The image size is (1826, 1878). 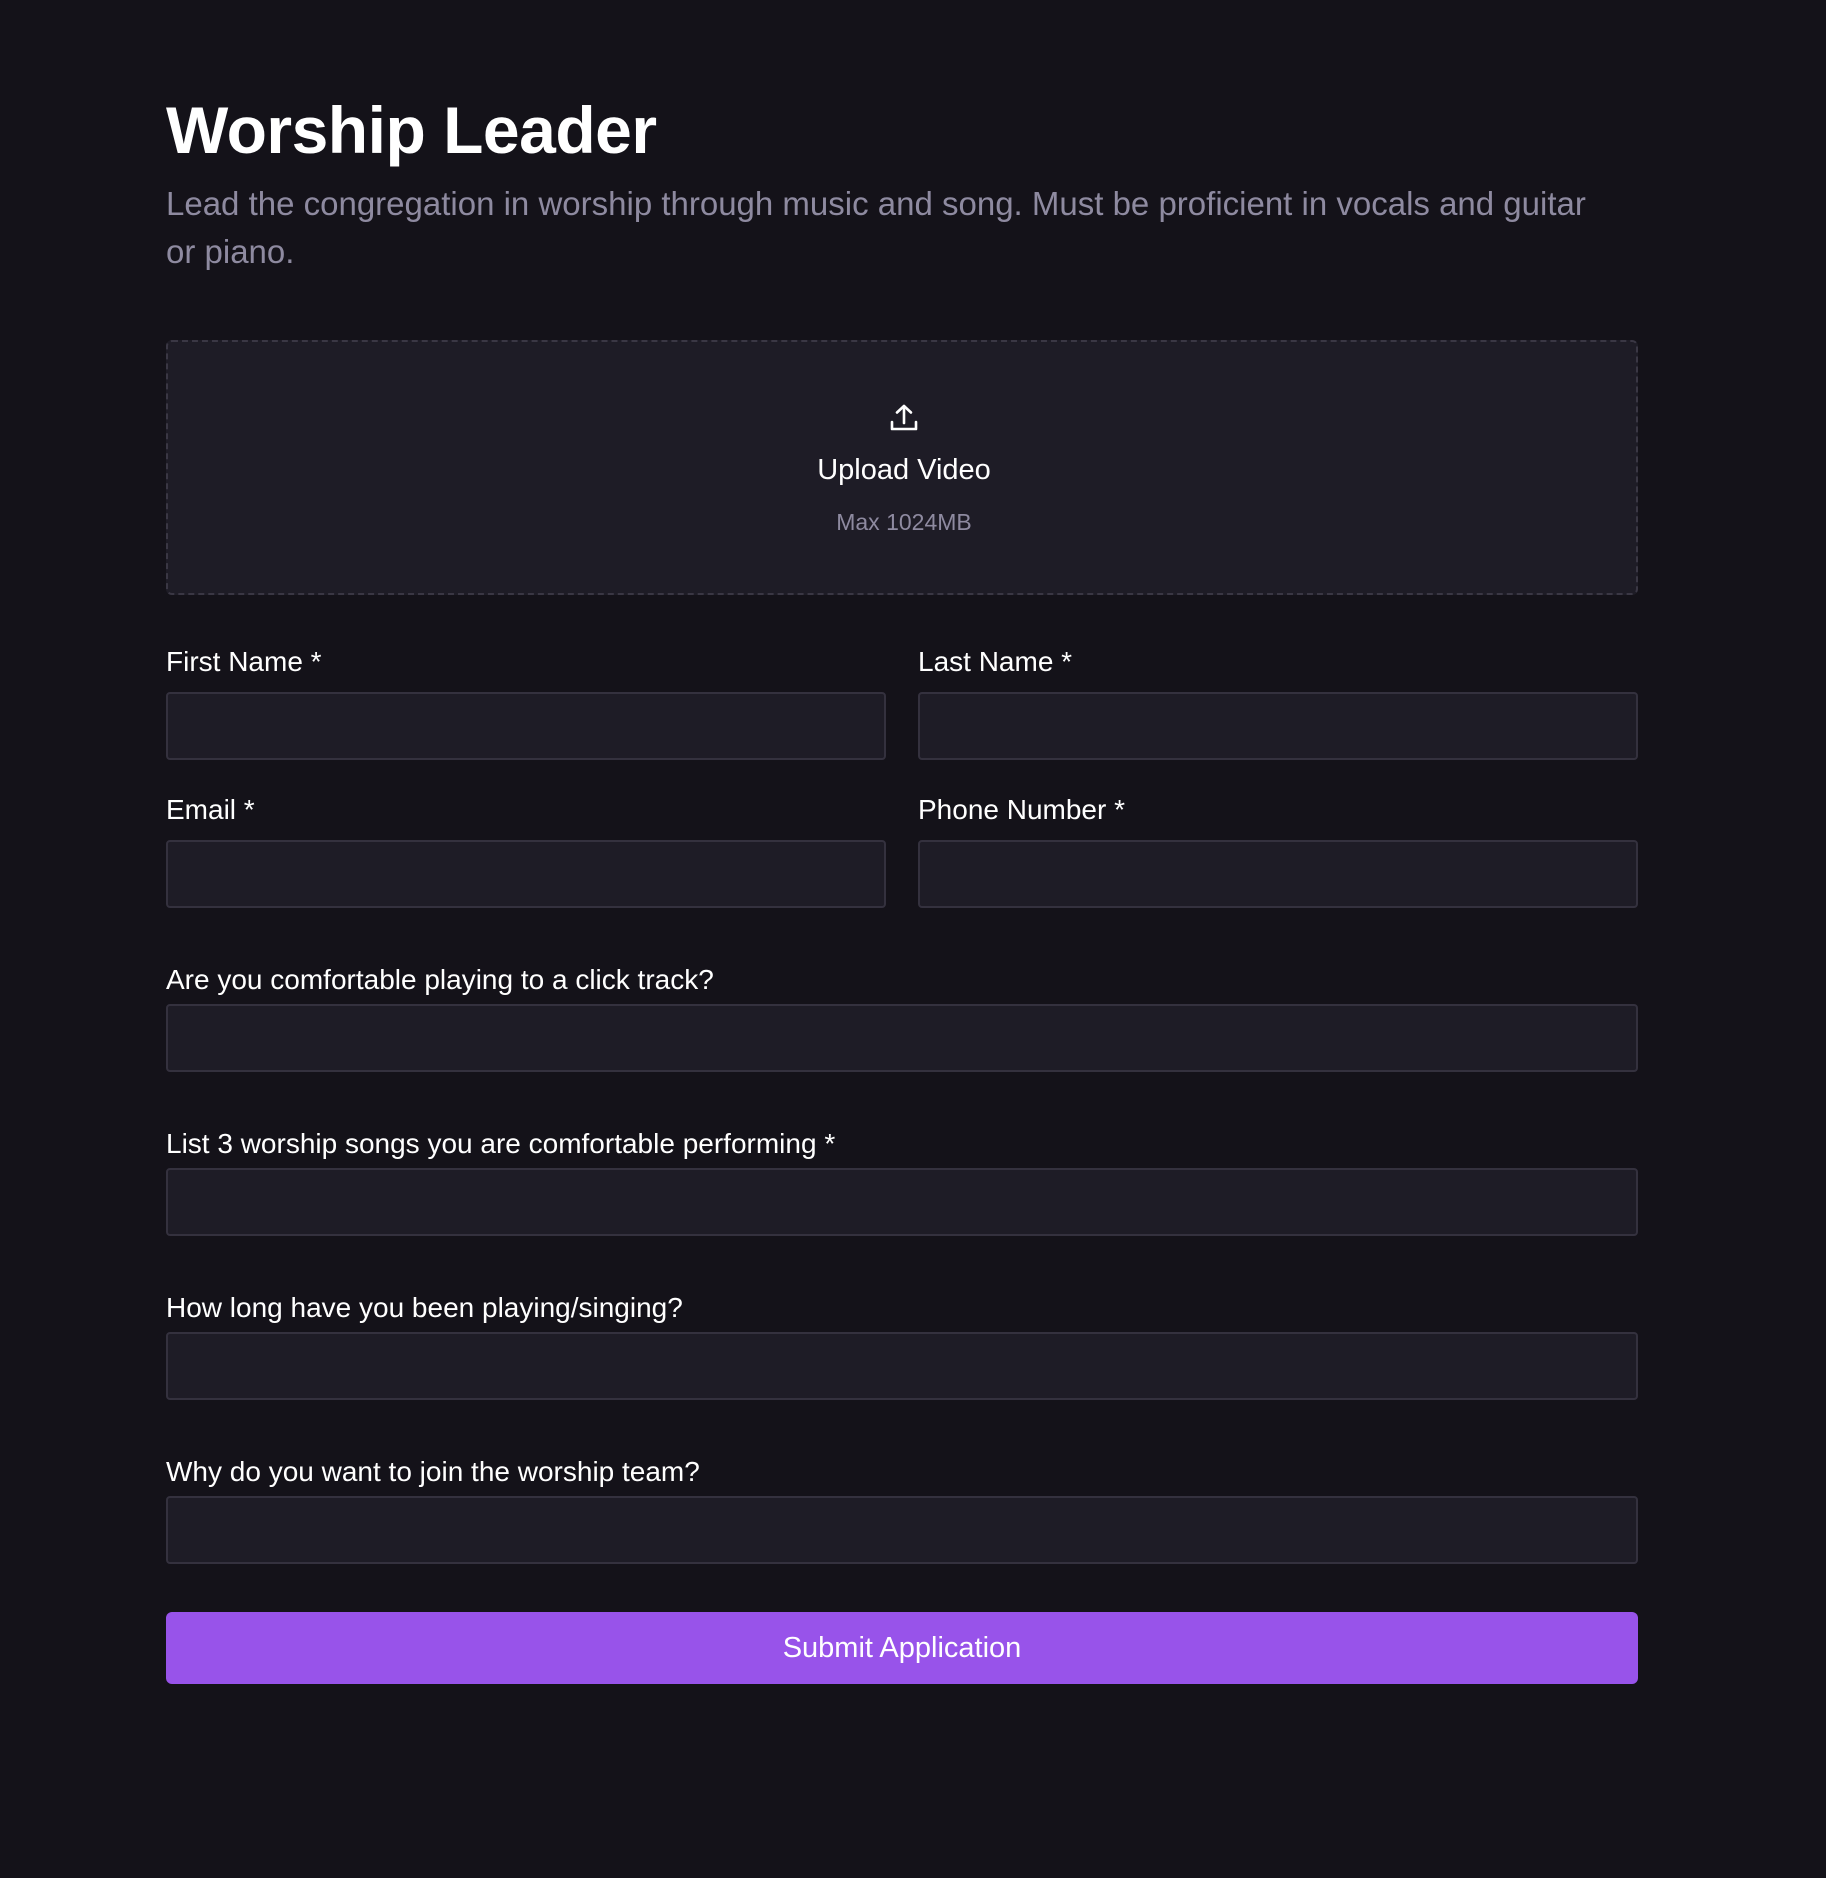 I want to click on phone-number-input, so click(x=1278, y=874).